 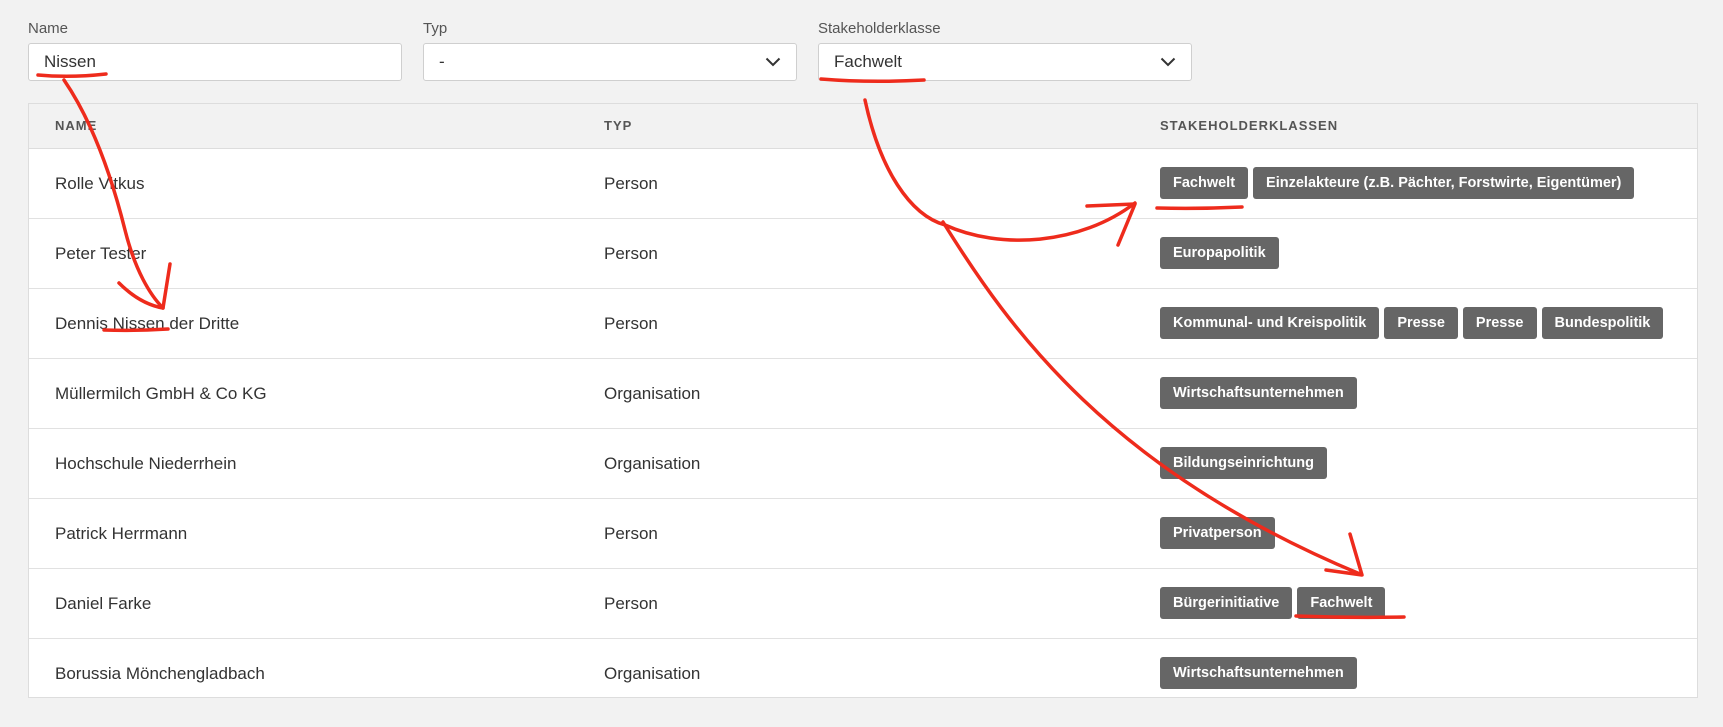 I want to click on row-tags: Bildungseinrichtung, so click(x=1243, y=463).